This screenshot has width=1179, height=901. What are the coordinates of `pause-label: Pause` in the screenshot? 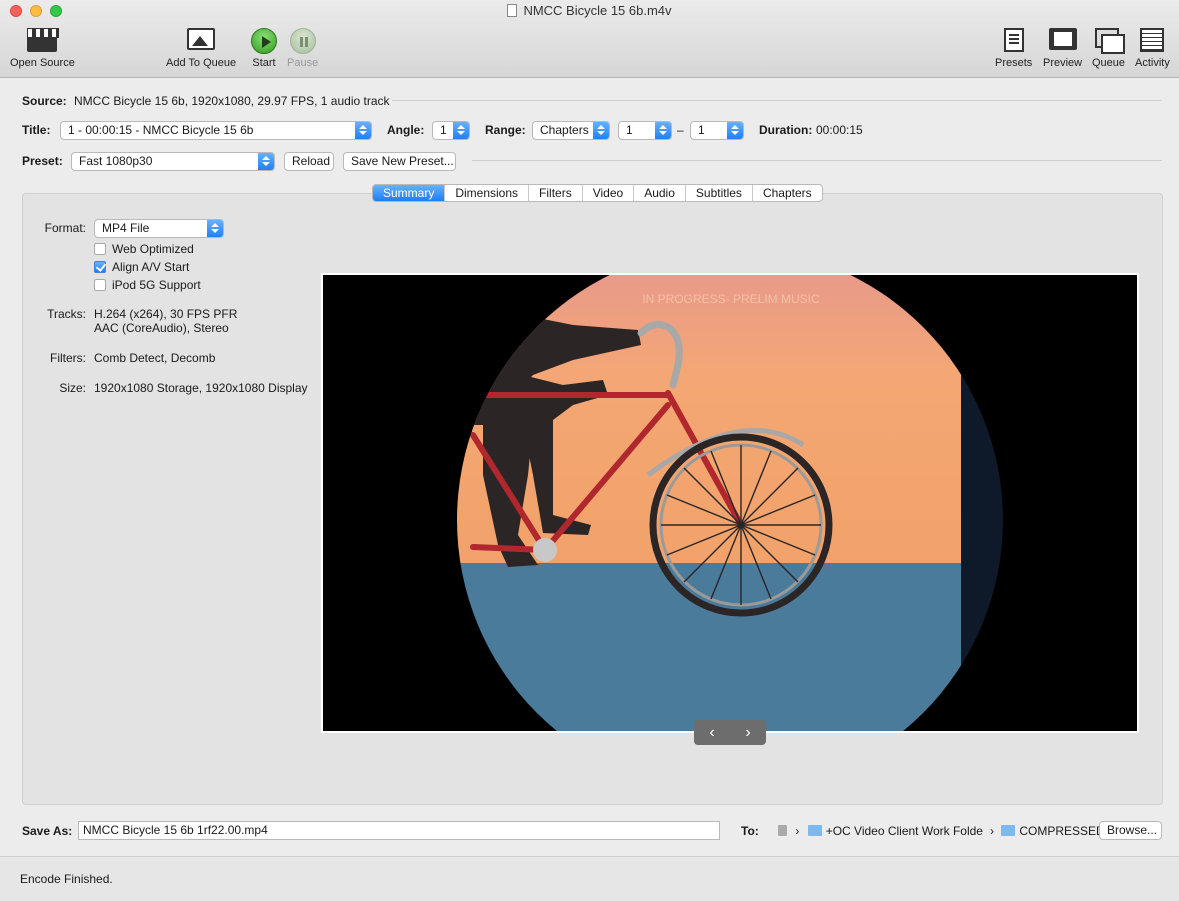 It's located at (303, 63).